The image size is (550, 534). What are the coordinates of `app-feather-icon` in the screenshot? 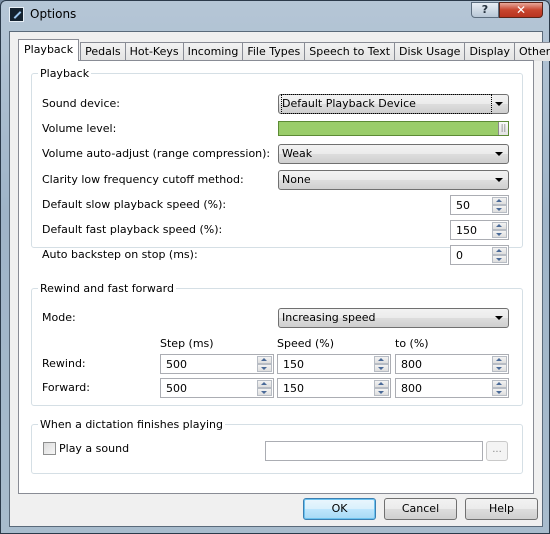 It's located at (16, 14).